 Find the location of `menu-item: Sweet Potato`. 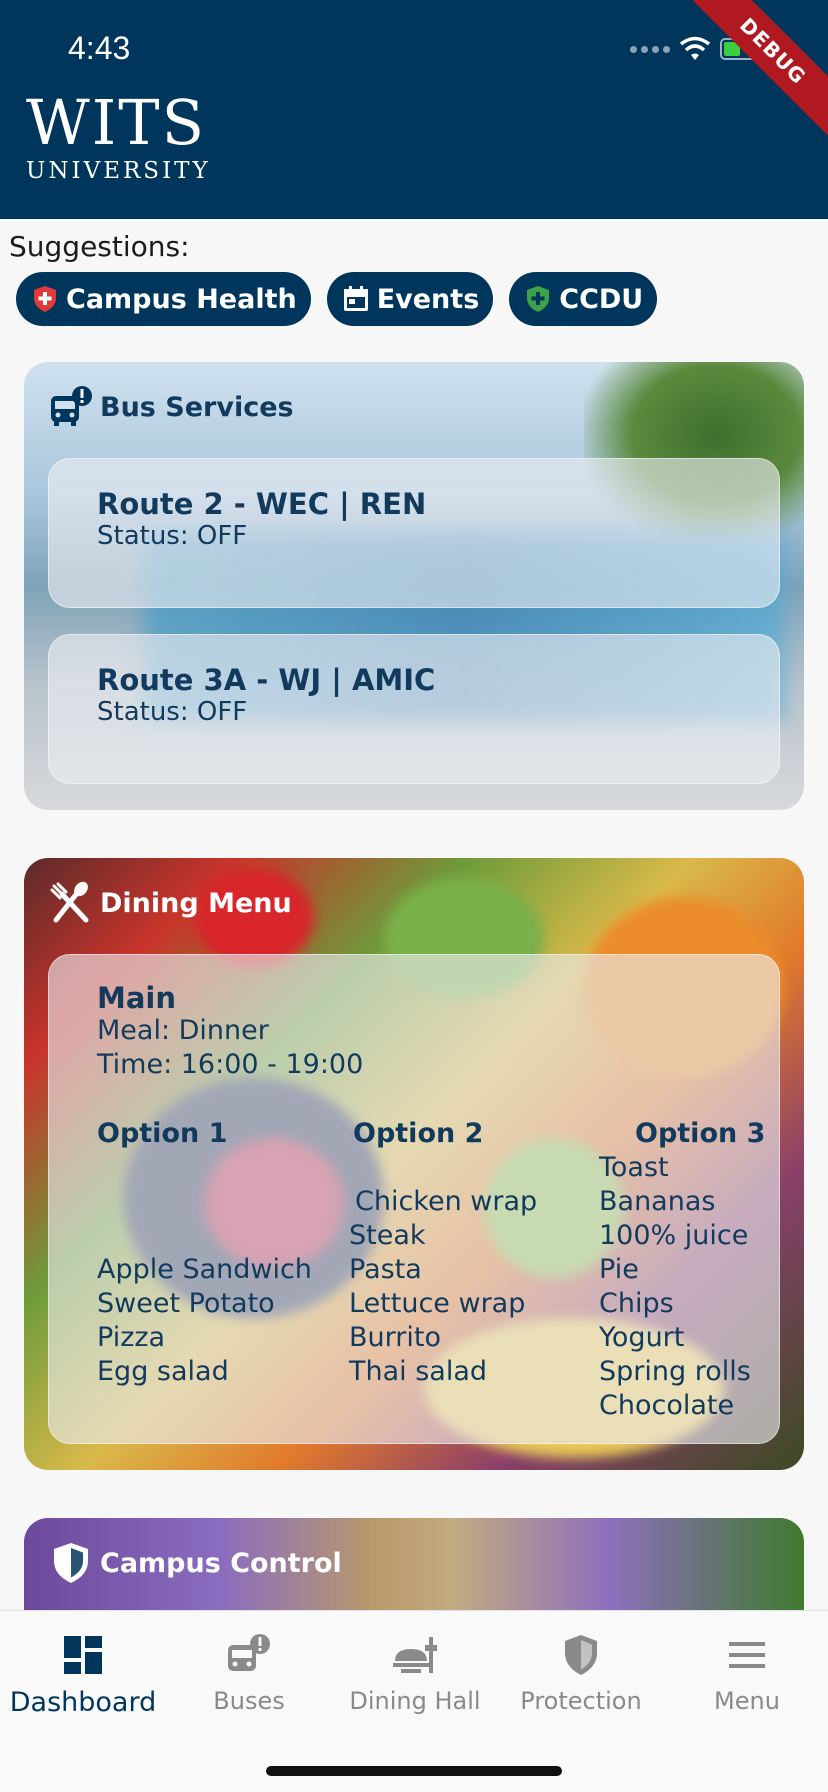

menu-item: Sweet Potato is located at coordinates (186, 1303).